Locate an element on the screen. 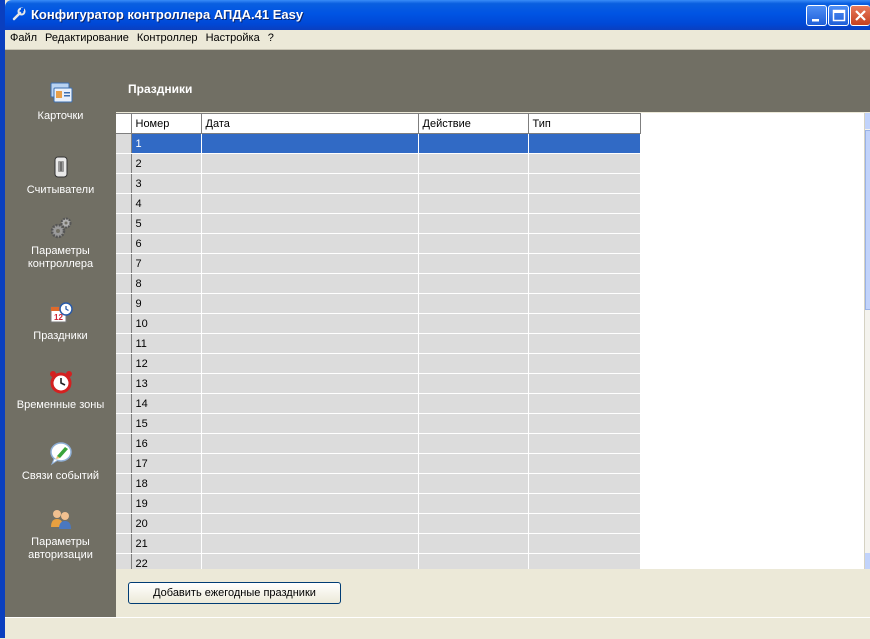 The height and width of the screenshot is (639, 870). cell-number: 12 is located at coordinates (166, 363).